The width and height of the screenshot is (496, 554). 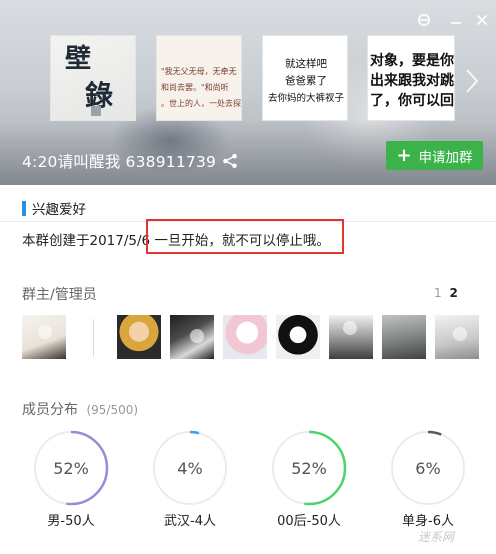 I want to click on minimize-icon, so click(x=456, y=20).